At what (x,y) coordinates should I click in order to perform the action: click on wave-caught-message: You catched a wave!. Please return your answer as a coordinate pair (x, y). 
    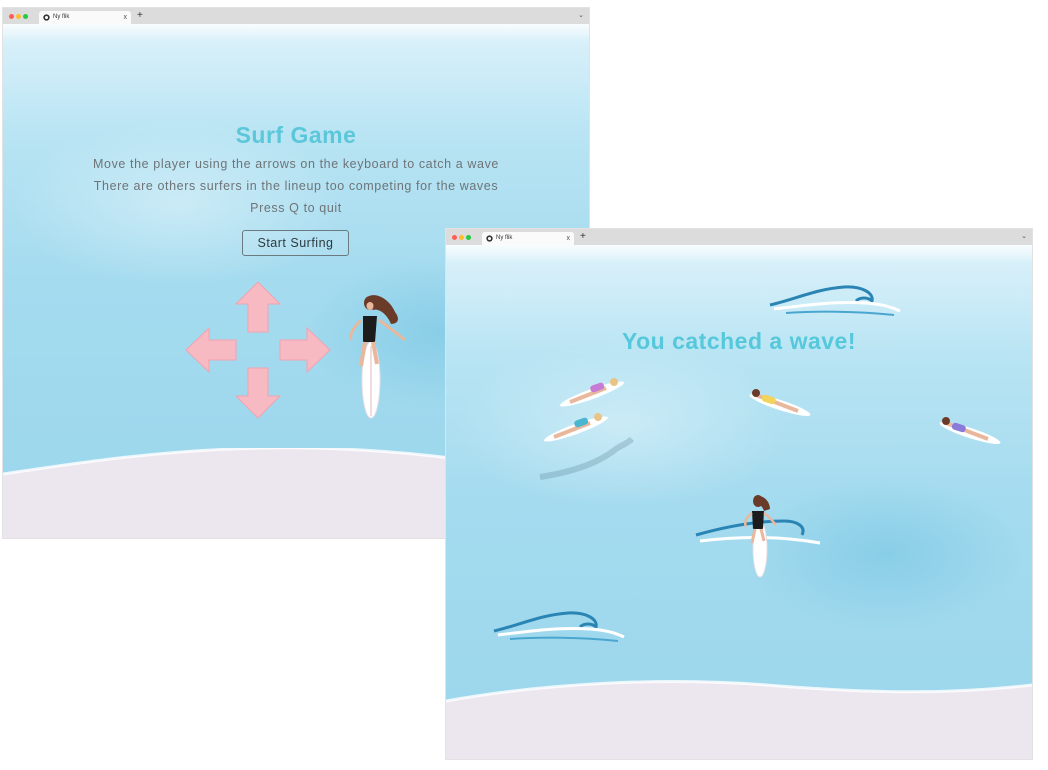
    Looking at the image, I should click on (739, 341).